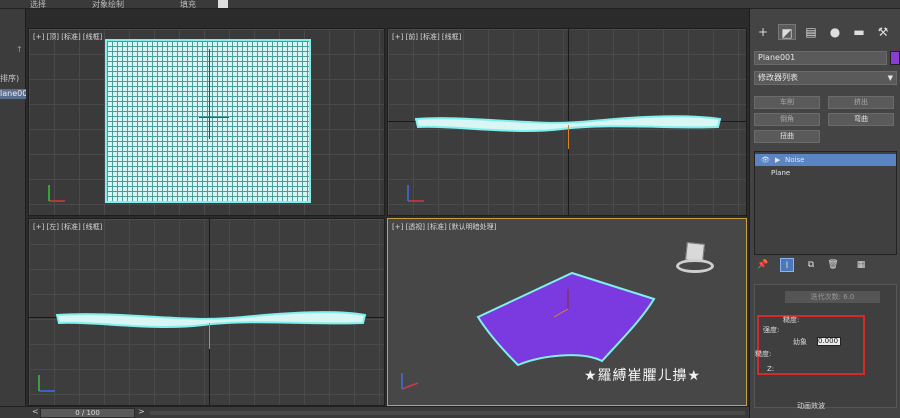  Describe the element at coordinates (141, 411) in the screenshot. I see `timeline-next-button: >` at that location.